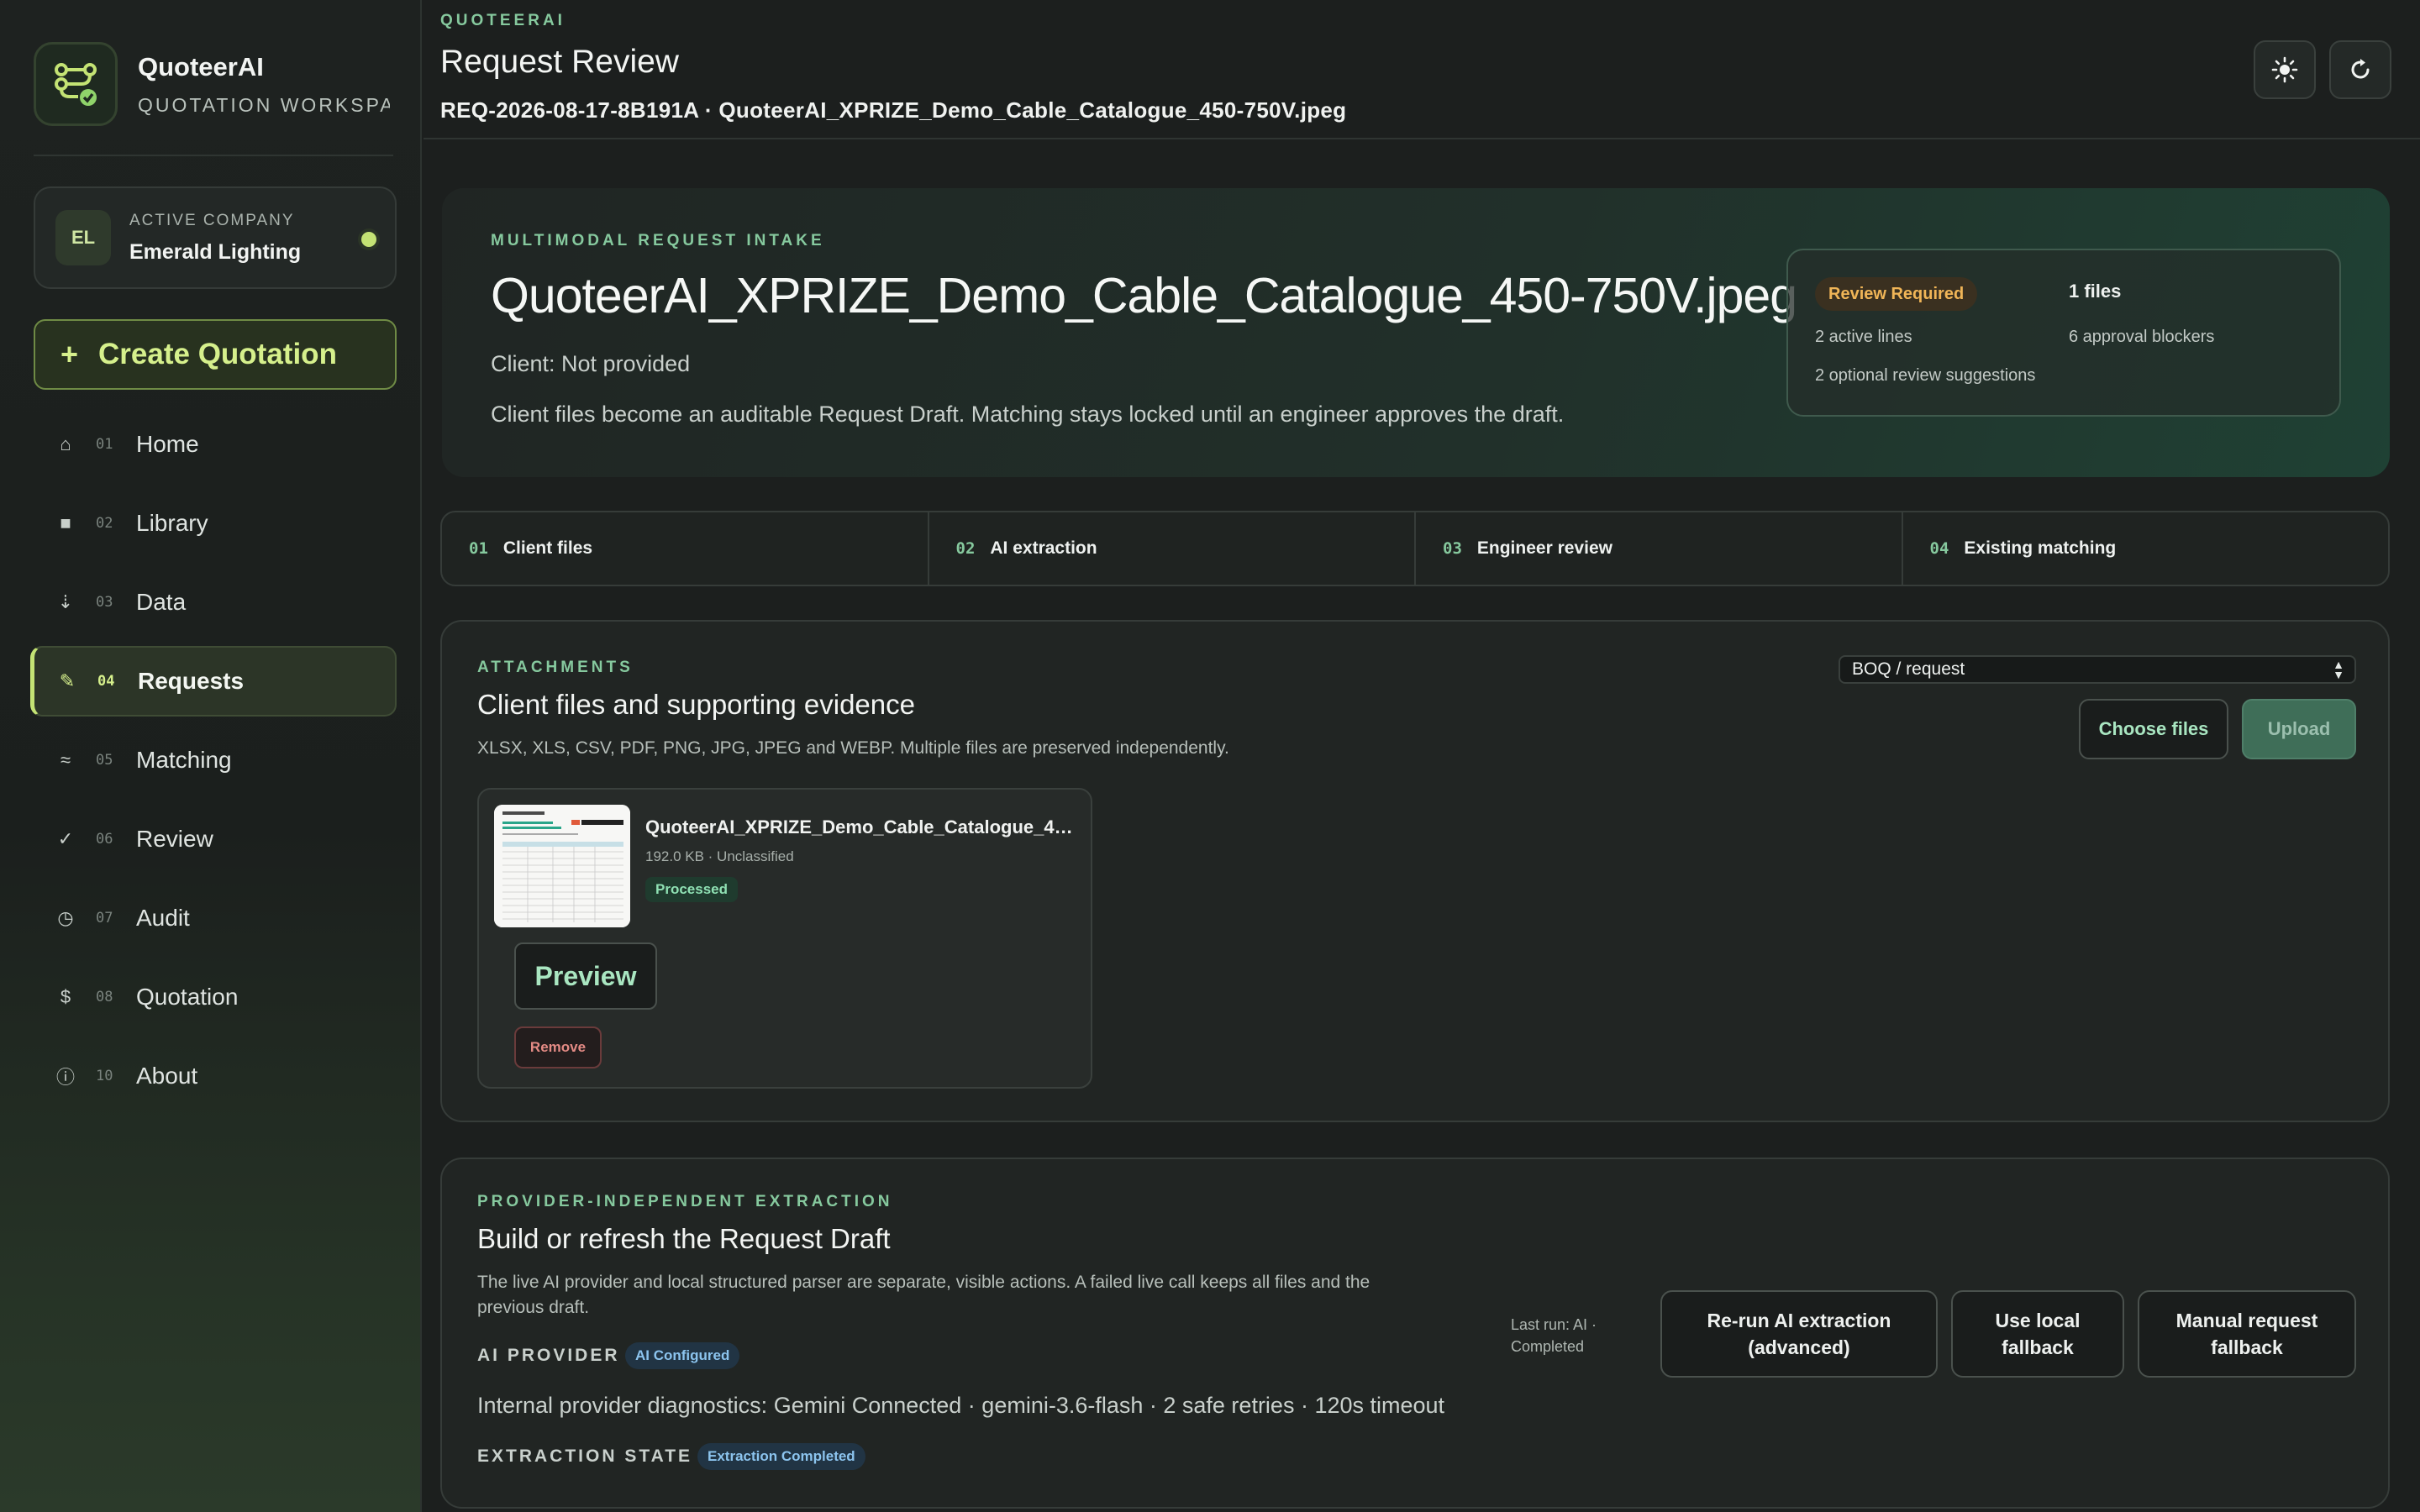 The image size is (2420, 1512). What do you see at coordinates (161, 602) in the screenshot?
I see `nav-label: Data` at bounding box center [161, 602].